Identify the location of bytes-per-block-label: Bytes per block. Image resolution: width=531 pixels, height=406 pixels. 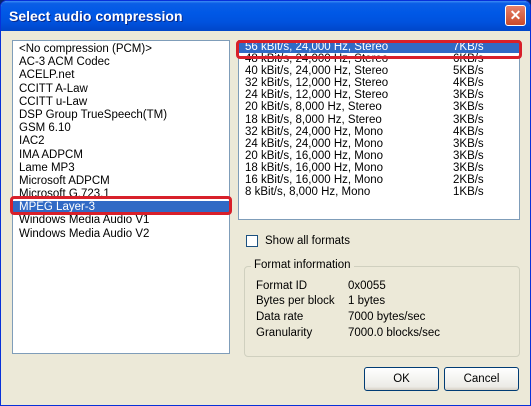
(295, 301).